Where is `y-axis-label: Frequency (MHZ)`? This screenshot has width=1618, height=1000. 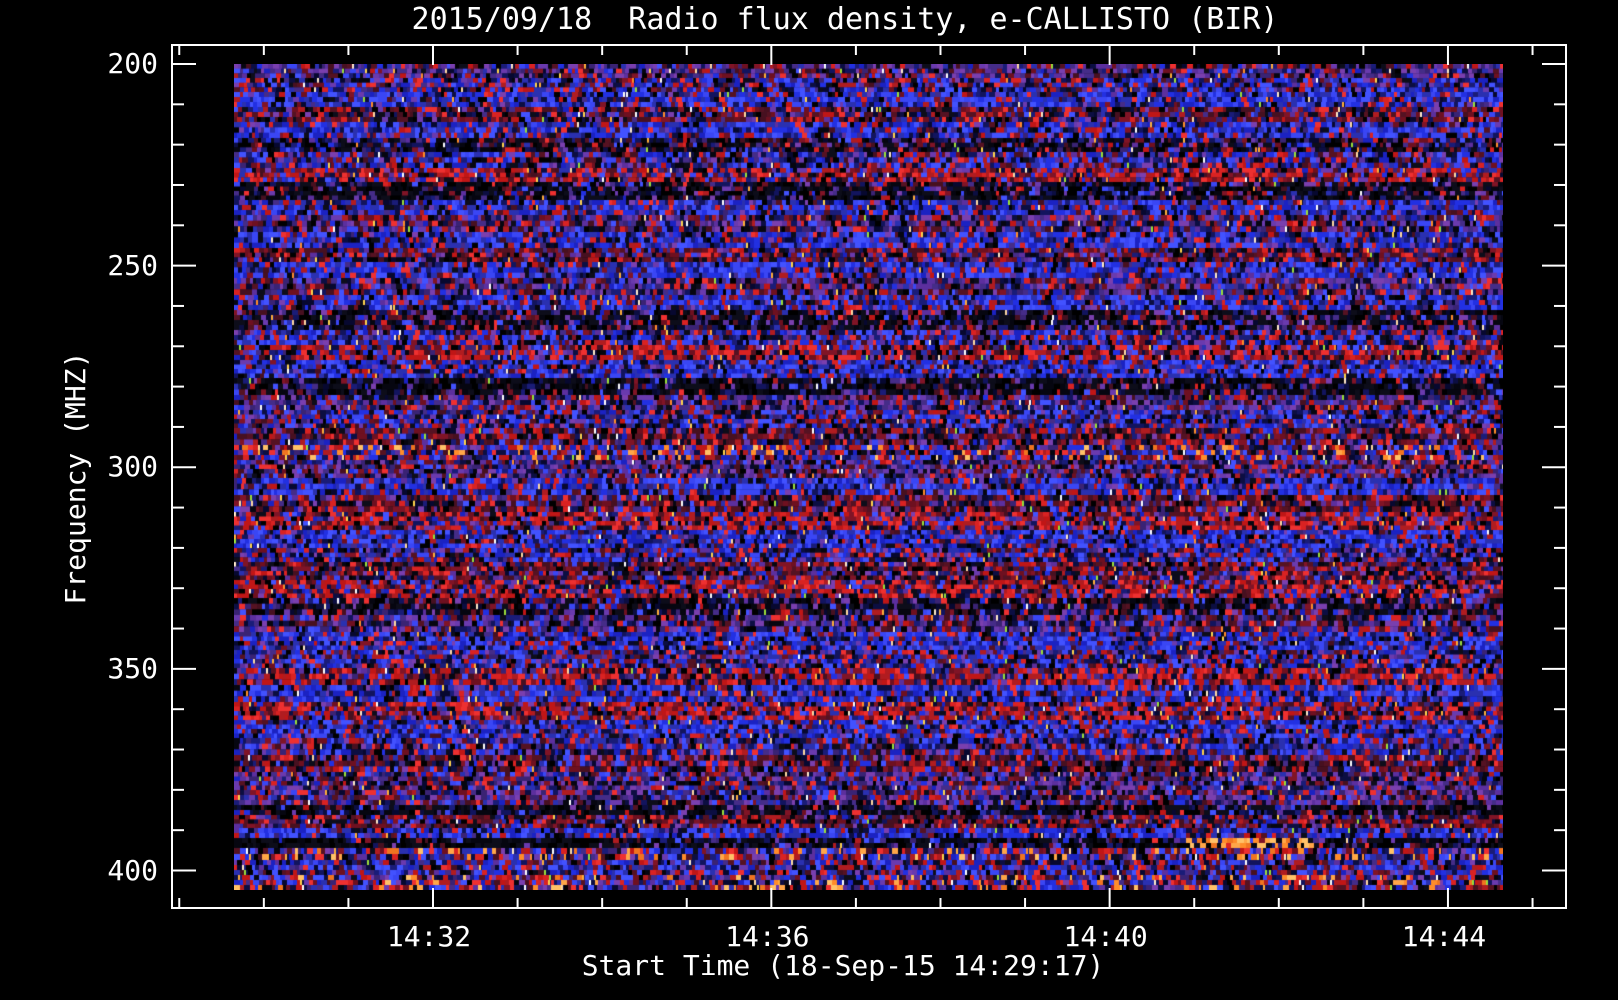
y-axis-label: Frequency (MHZ) is located at coordinates (75, 478).